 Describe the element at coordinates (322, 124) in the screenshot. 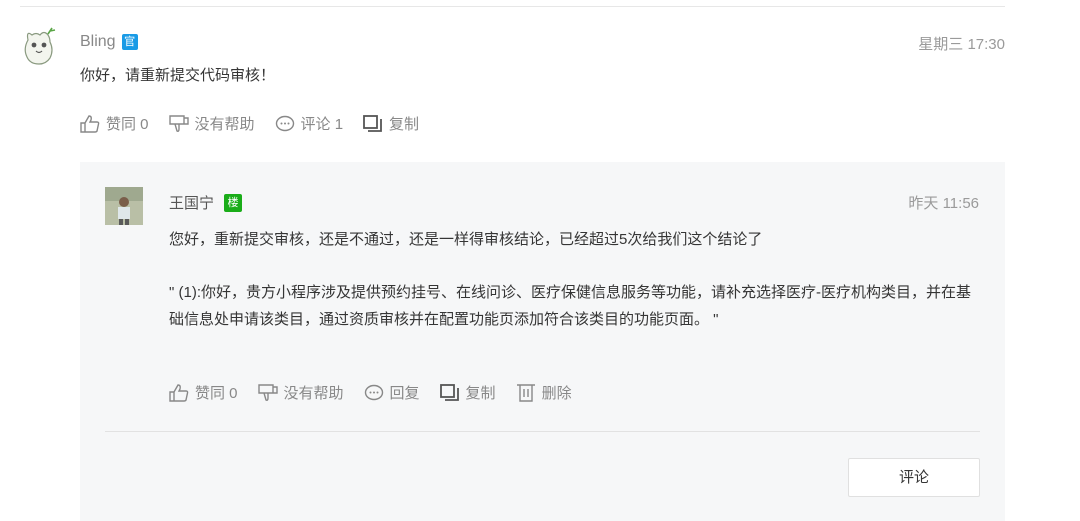

I see `comment-count-label: 评论 1` at that location.